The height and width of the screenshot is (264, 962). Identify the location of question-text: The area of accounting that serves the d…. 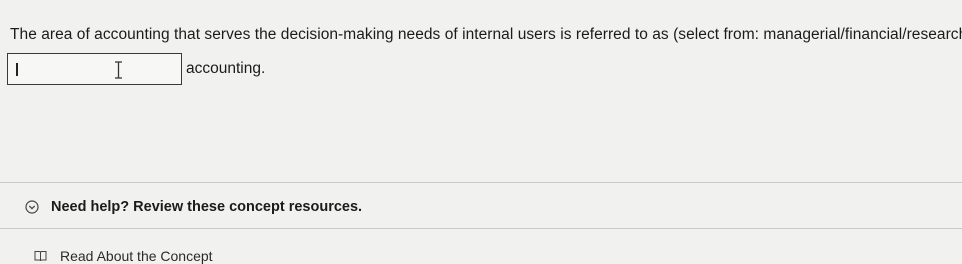
(486, 34).